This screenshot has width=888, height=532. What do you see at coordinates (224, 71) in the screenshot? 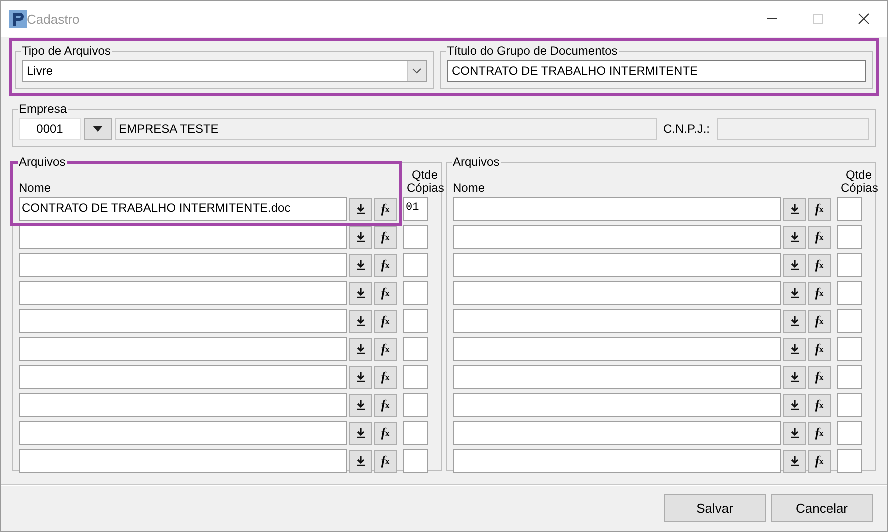
I see `file-type-dropdown: Livre` at bounding box center [224, 71].